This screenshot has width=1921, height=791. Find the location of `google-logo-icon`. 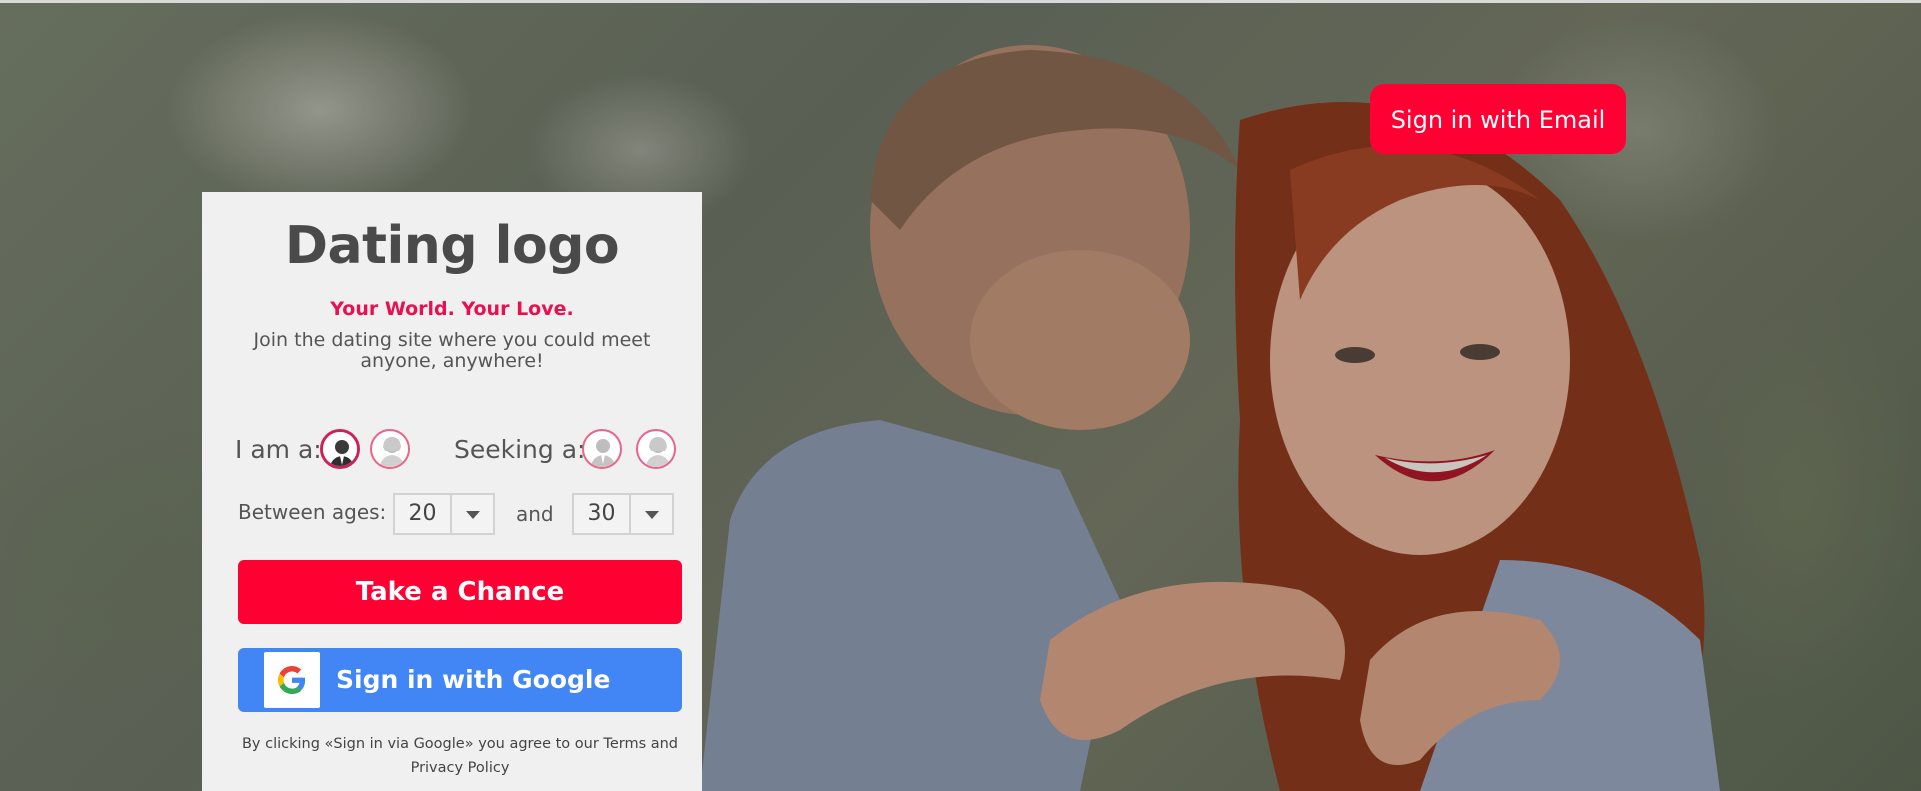

google-logo-icon is located at coordinates (292, 680).